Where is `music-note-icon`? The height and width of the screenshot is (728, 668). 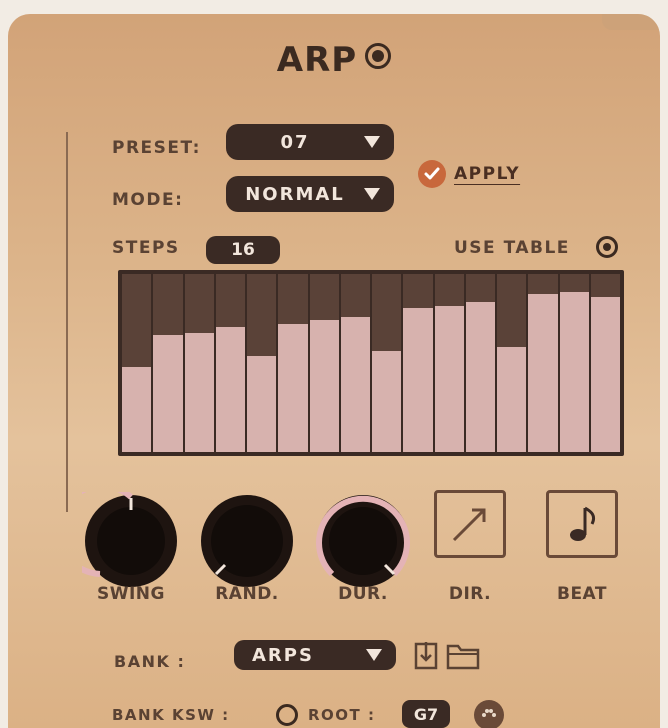 music-note-icon is located at coordinates (583, 523).